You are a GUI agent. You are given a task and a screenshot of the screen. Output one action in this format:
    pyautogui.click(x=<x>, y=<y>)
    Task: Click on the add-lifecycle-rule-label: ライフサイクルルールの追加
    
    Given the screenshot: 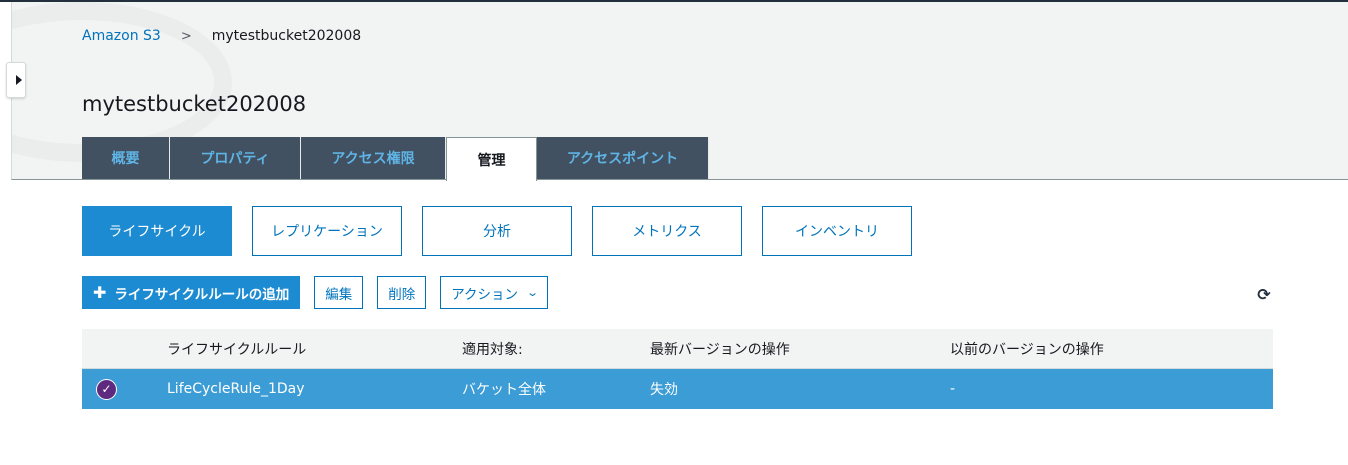 What is the action you would take?
    pyautogui.click(x=202, y=294)
    